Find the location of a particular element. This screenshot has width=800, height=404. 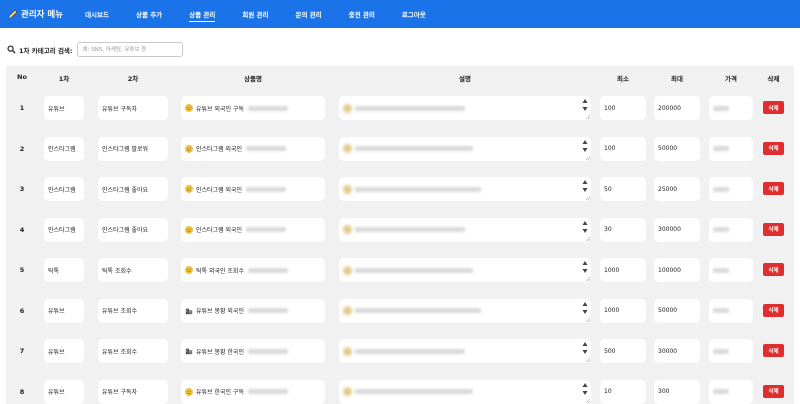

product-name-field: 유튜브 봉황 한국인 is located at coordinates (253, 351).